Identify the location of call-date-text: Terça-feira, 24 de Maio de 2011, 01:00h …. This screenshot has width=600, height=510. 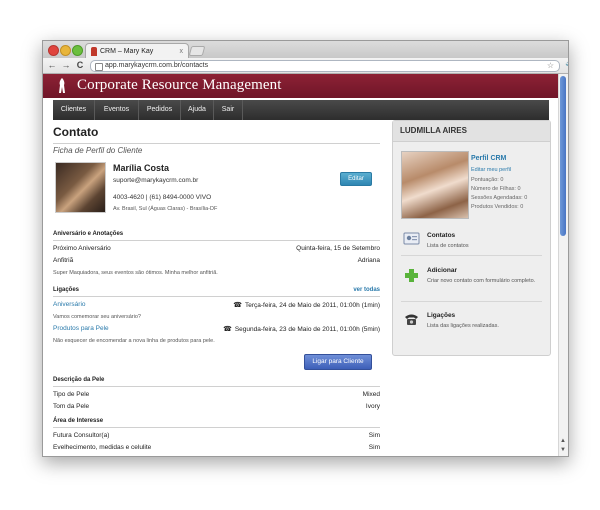
(312, 305).